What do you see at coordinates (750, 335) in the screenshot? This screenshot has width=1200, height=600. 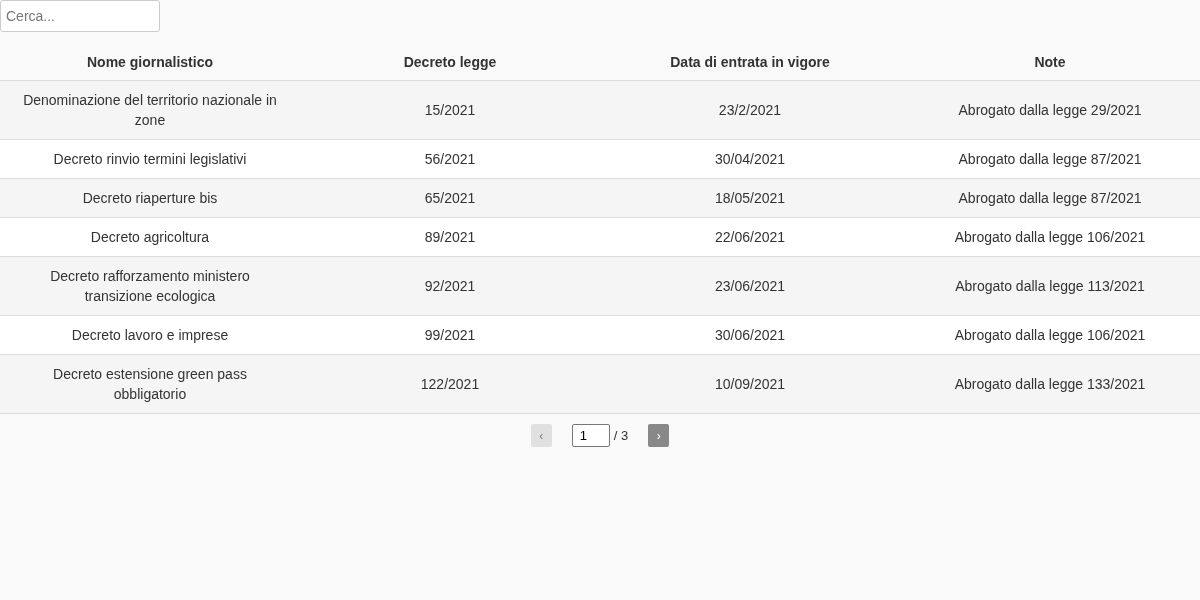 I see `table-cell: 30/06/2021` at bounding box center [750, 335].